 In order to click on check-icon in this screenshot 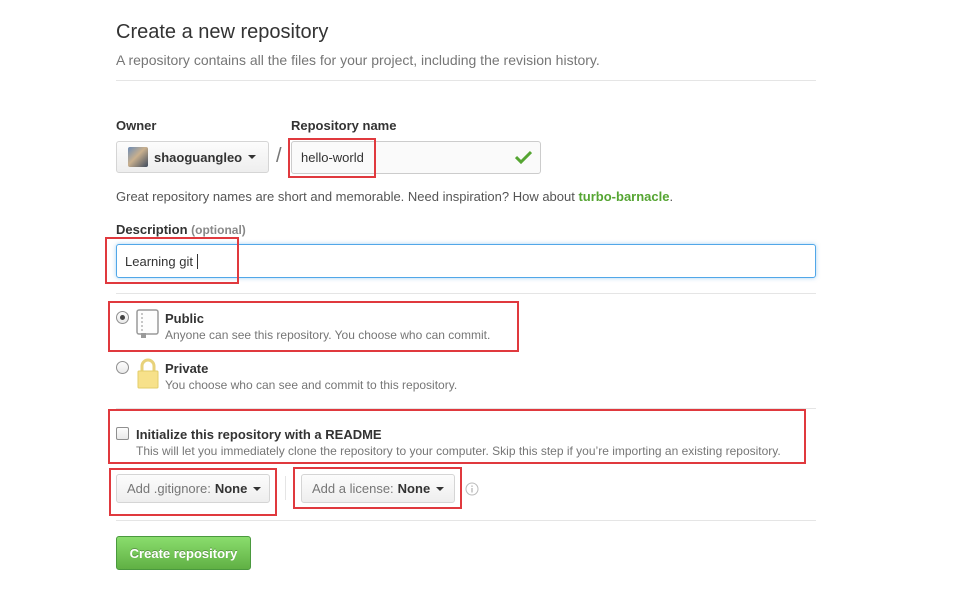, I will do `click(523, 157)`.